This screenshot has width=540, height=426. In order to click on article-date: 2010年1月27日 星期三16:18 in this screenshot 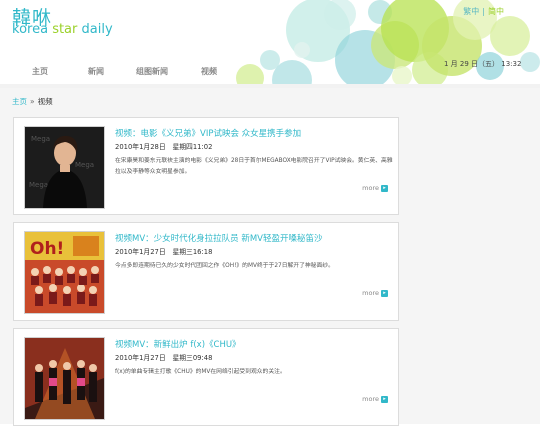, I will do `click(164, 252)`.